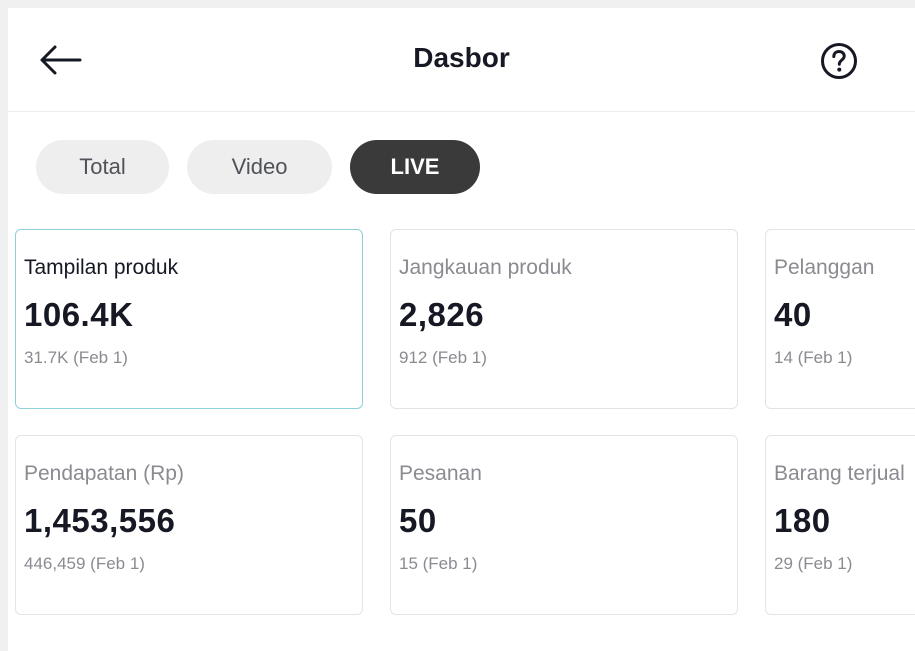 This screenshot has width=915, height=651. I want to click on metric-value: 180, so click(802, 520).